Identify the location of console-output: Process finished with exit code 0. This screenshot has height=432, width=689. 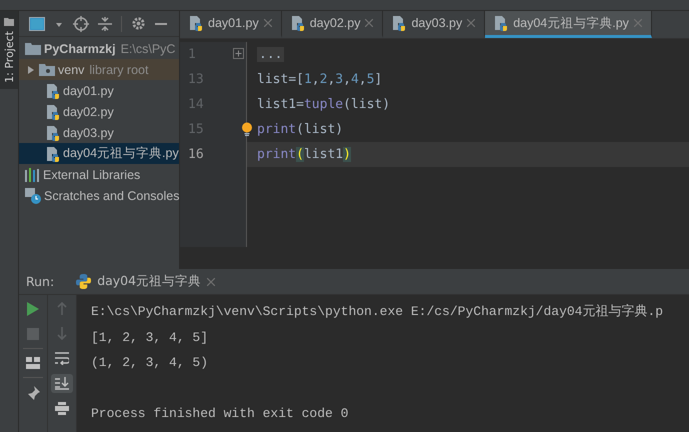
(220, 414).